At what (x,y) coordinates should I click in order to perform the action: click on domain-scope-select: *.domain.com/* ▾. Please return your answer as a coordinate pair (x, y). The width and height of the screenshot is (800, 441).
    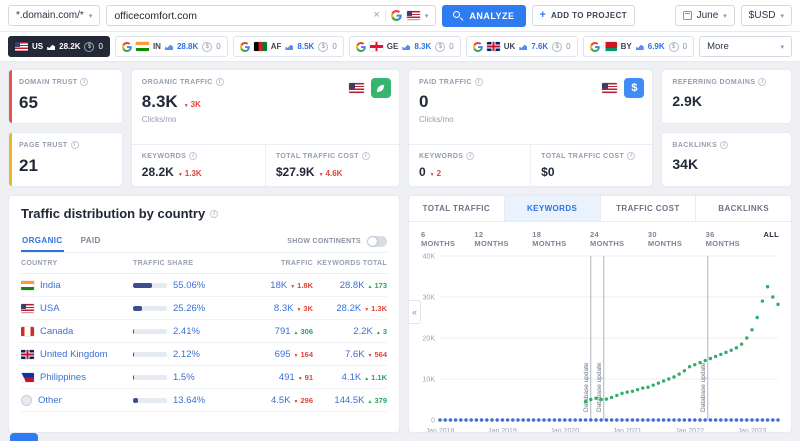
    Looking at the image, I should click on (54, 15).